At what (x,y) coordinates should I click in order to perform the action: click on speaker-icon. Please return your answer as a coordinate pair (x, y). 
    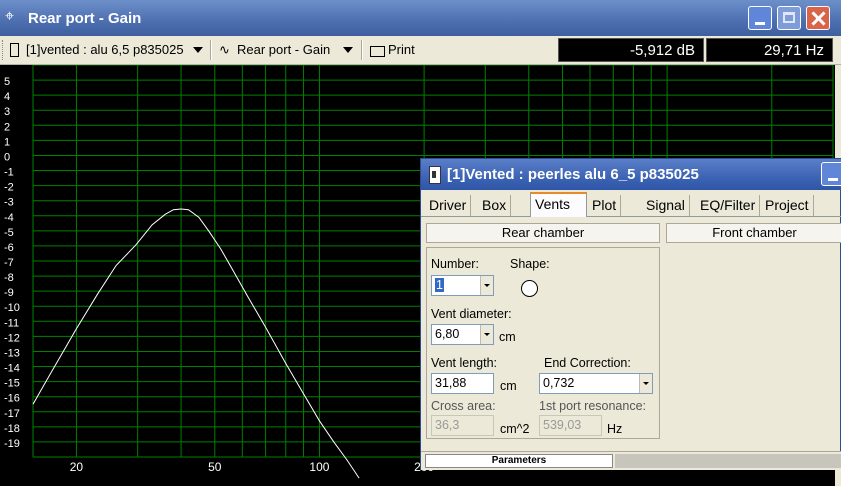
    Looking at the image, I should click on (435, 175).